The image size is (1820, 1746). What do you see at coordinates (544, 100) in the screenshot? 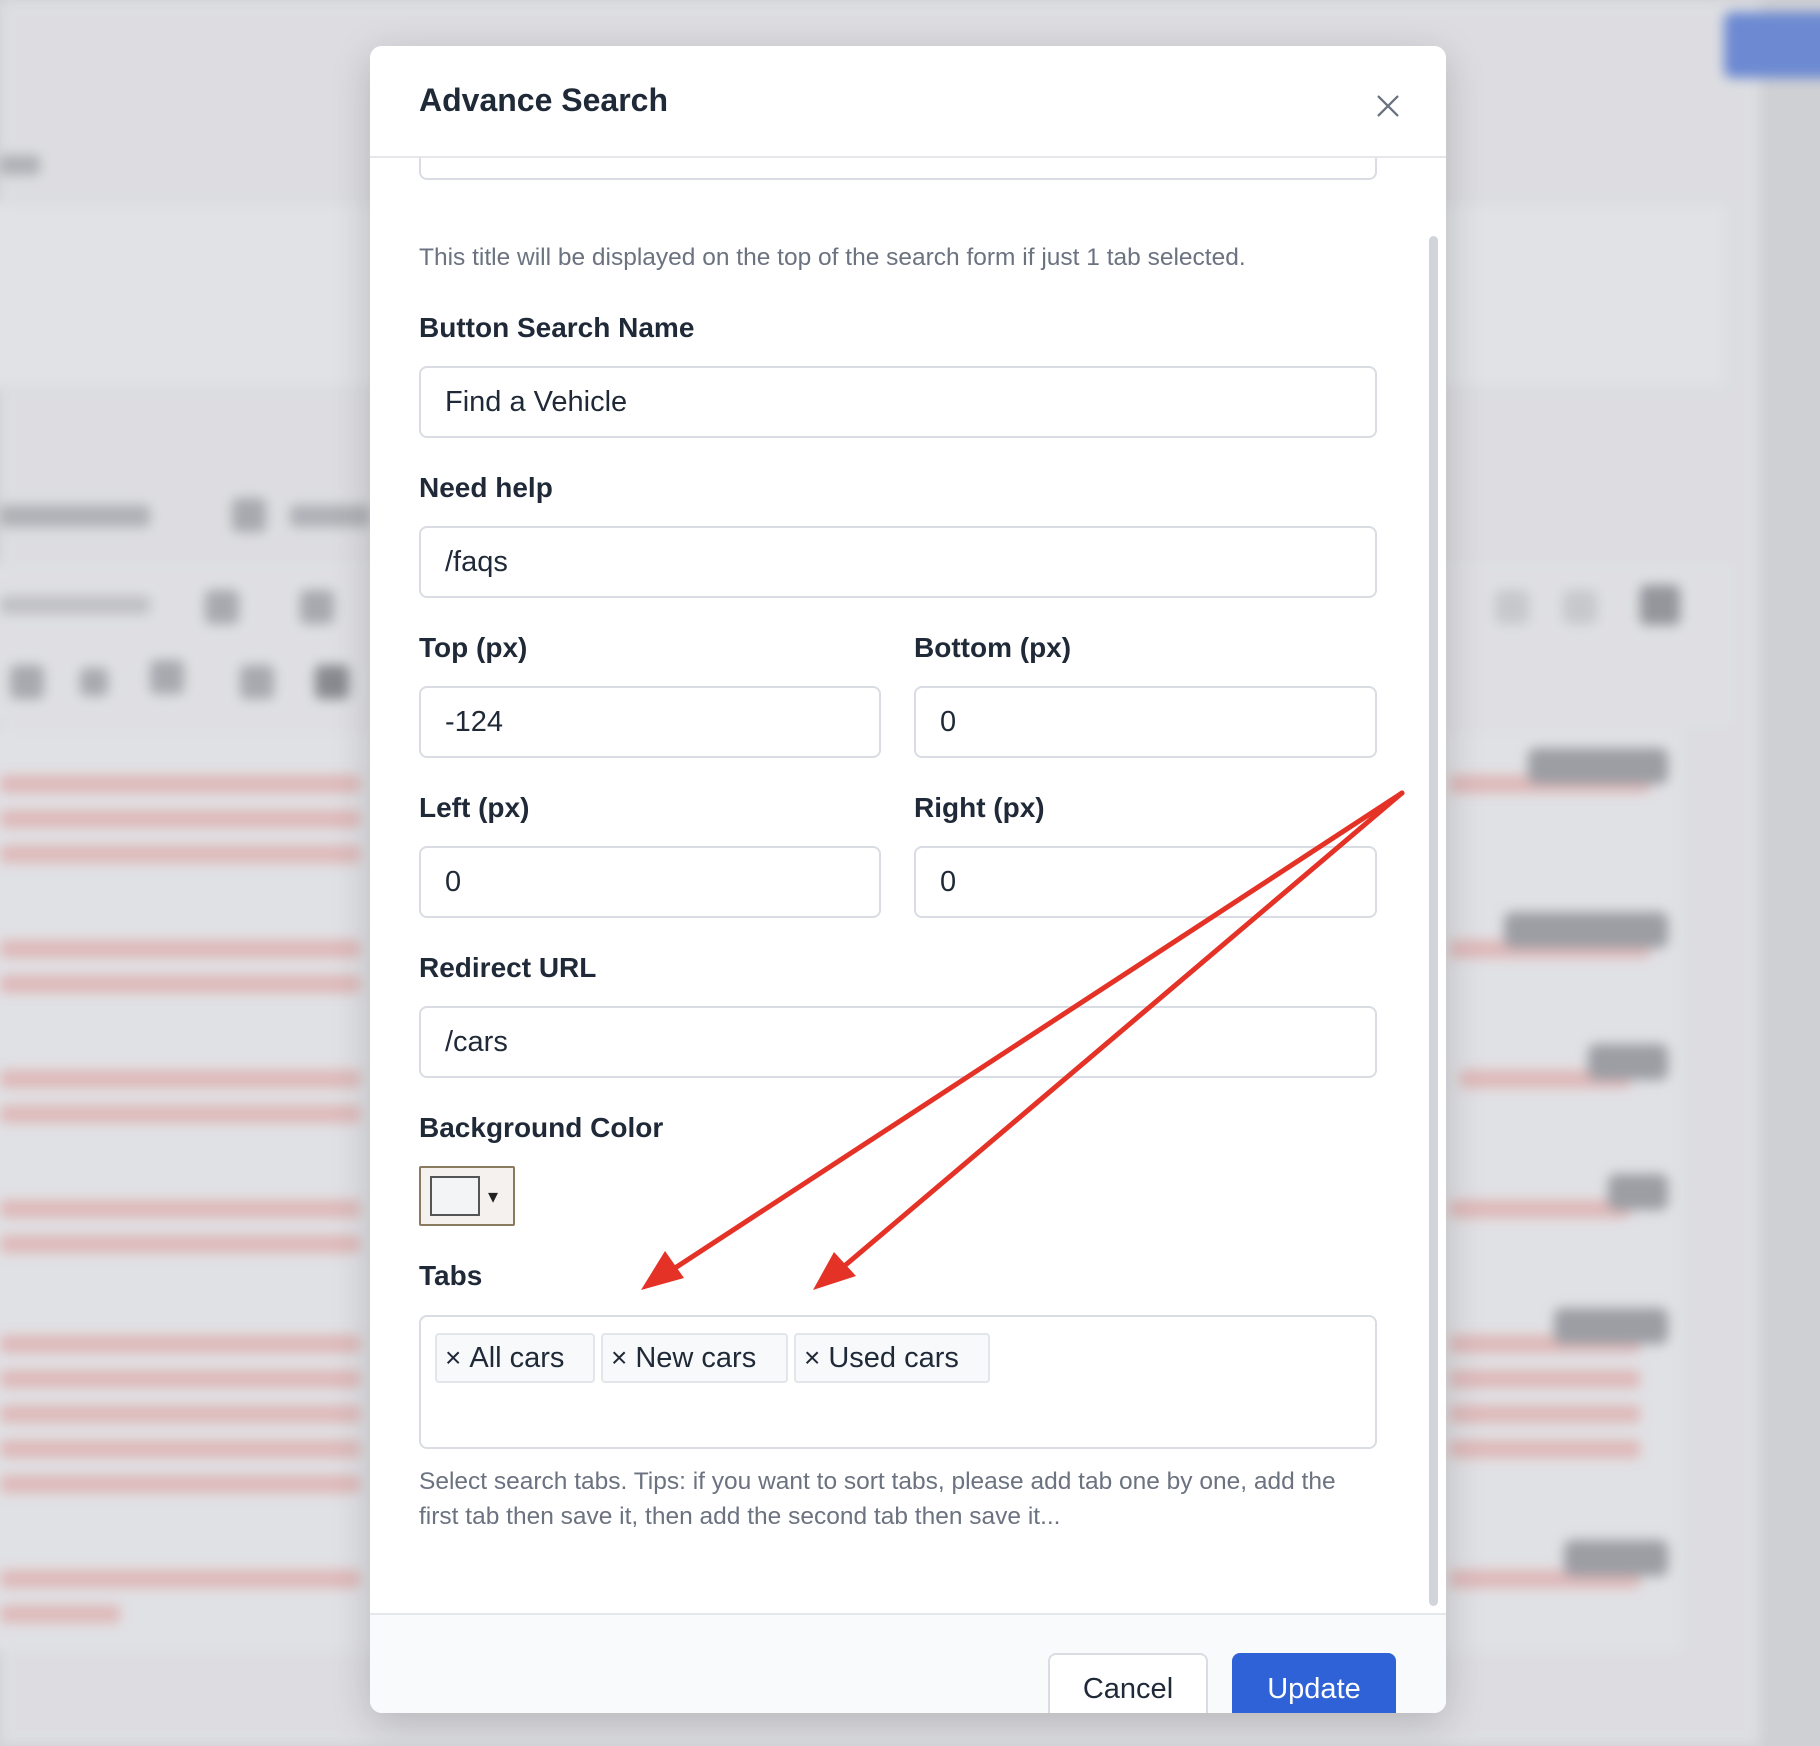
I see `dialog-title: Advance Search` at bounding box center [544, 100].